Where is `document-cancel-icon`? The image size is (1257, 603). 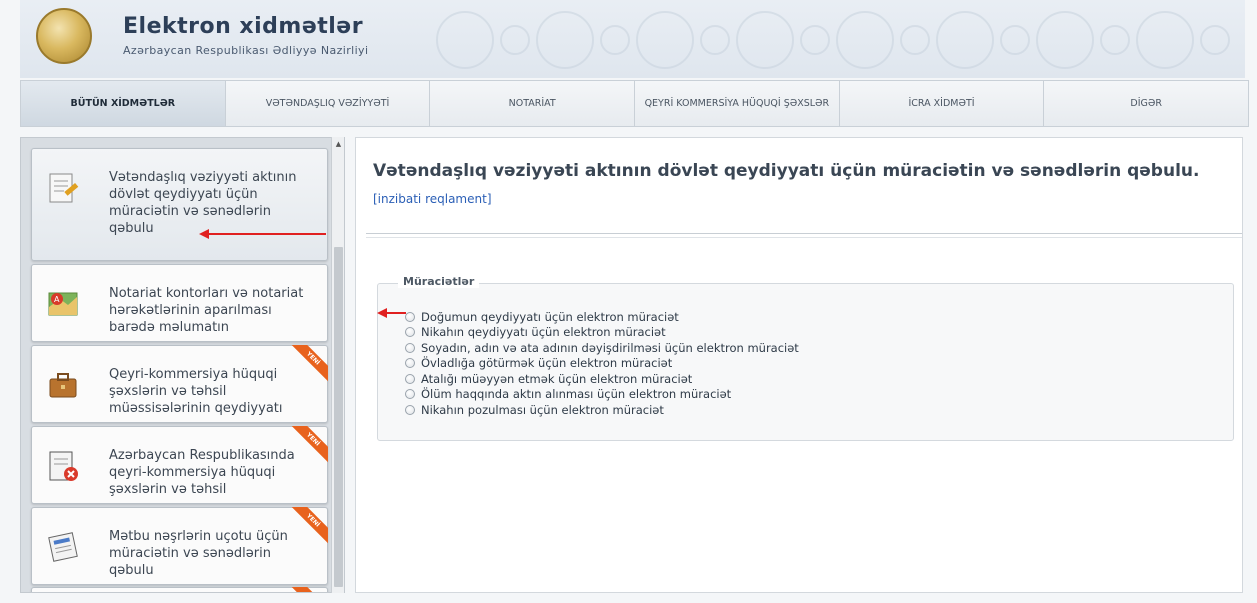
document-cancel-icon is located at coordinates (63, 466).